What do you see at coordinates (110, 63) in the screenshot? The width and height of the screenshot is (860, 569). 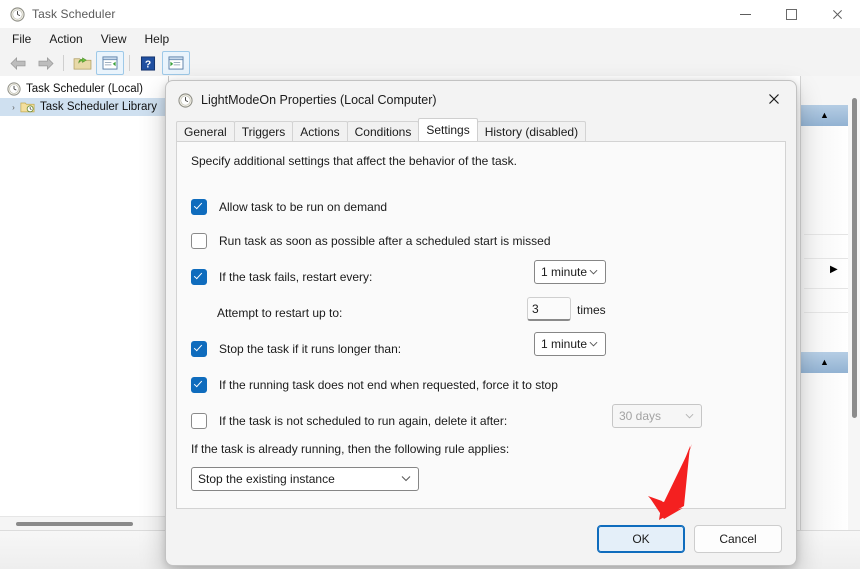 I see `show-list-pane-icon` at bounding box center [110, 63].